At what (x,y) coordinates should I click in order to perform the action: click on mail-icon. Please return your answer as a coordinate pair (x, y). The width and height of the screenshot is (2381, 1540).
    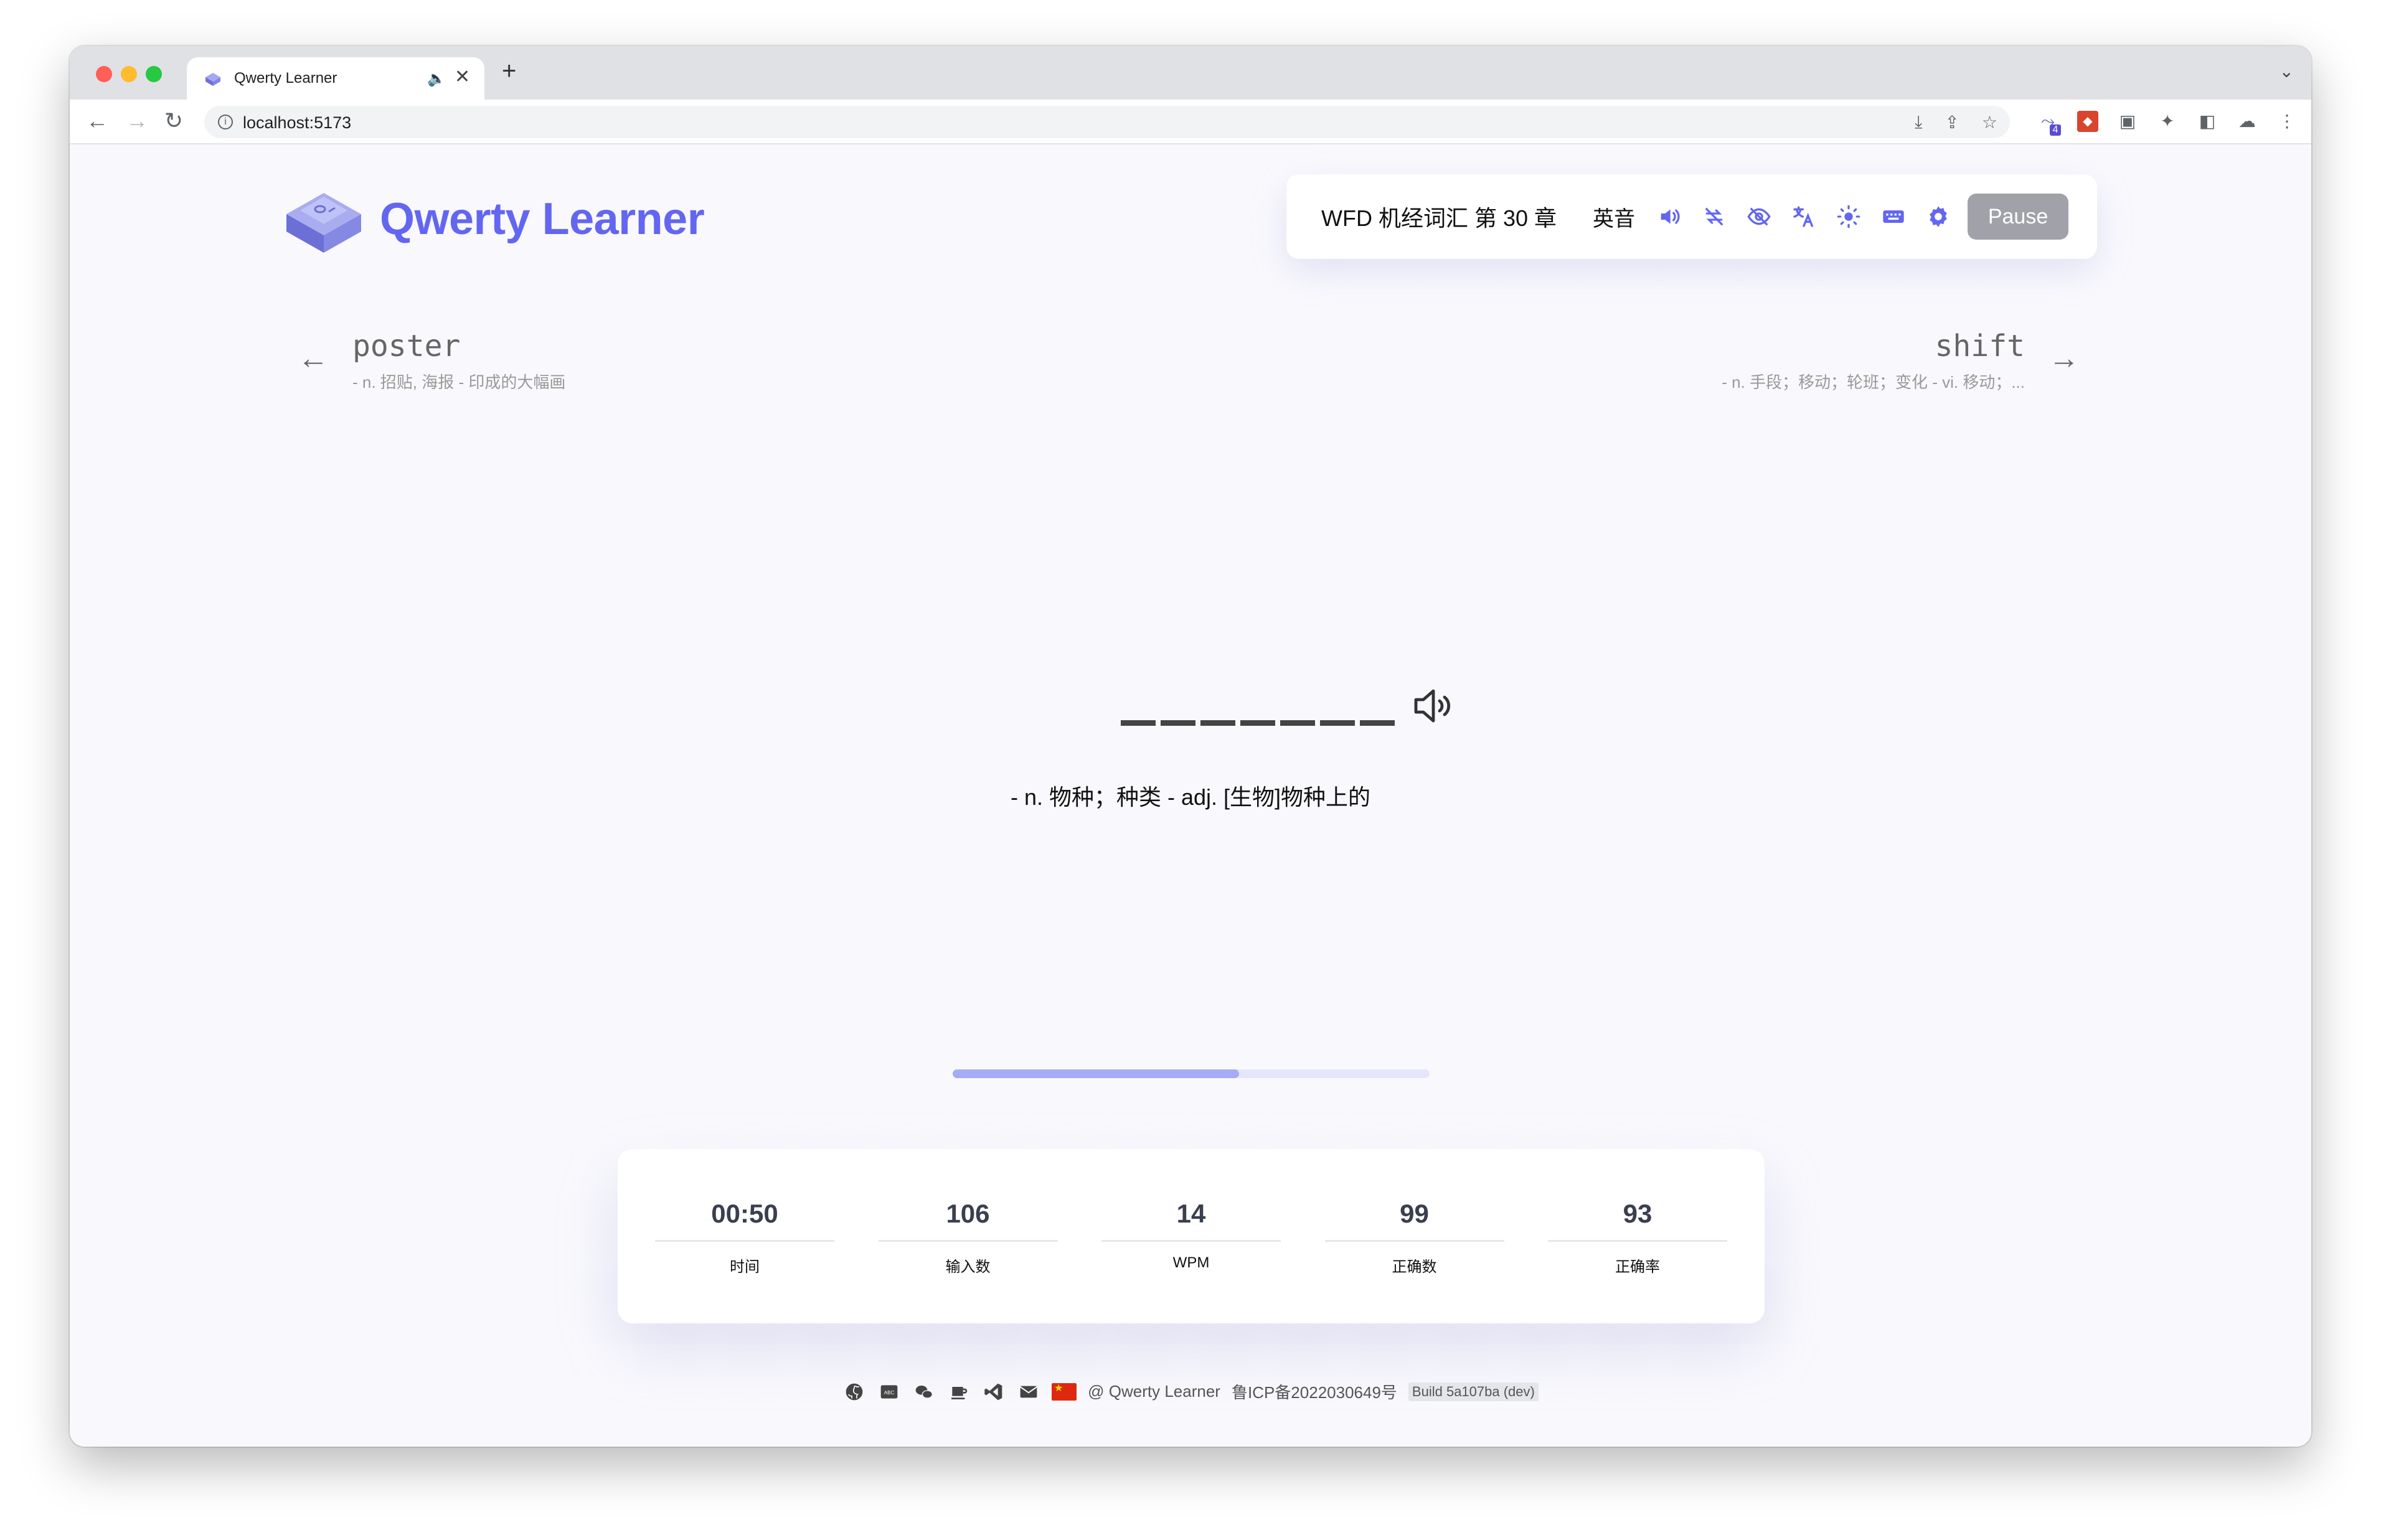
    Looking at the image, I should click on (1028, 1392).